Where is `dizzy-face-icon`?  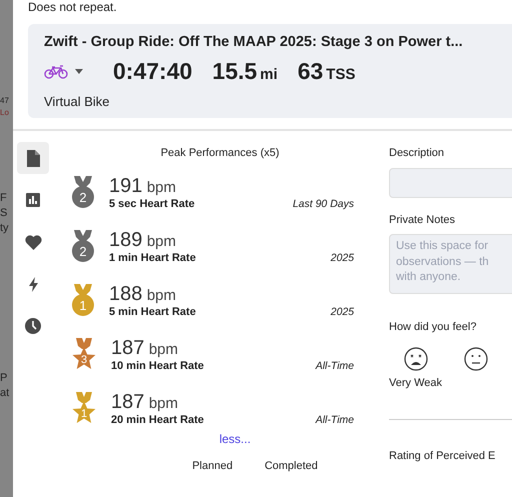 dizzy-face-icon is located at coordinates (416, 359).